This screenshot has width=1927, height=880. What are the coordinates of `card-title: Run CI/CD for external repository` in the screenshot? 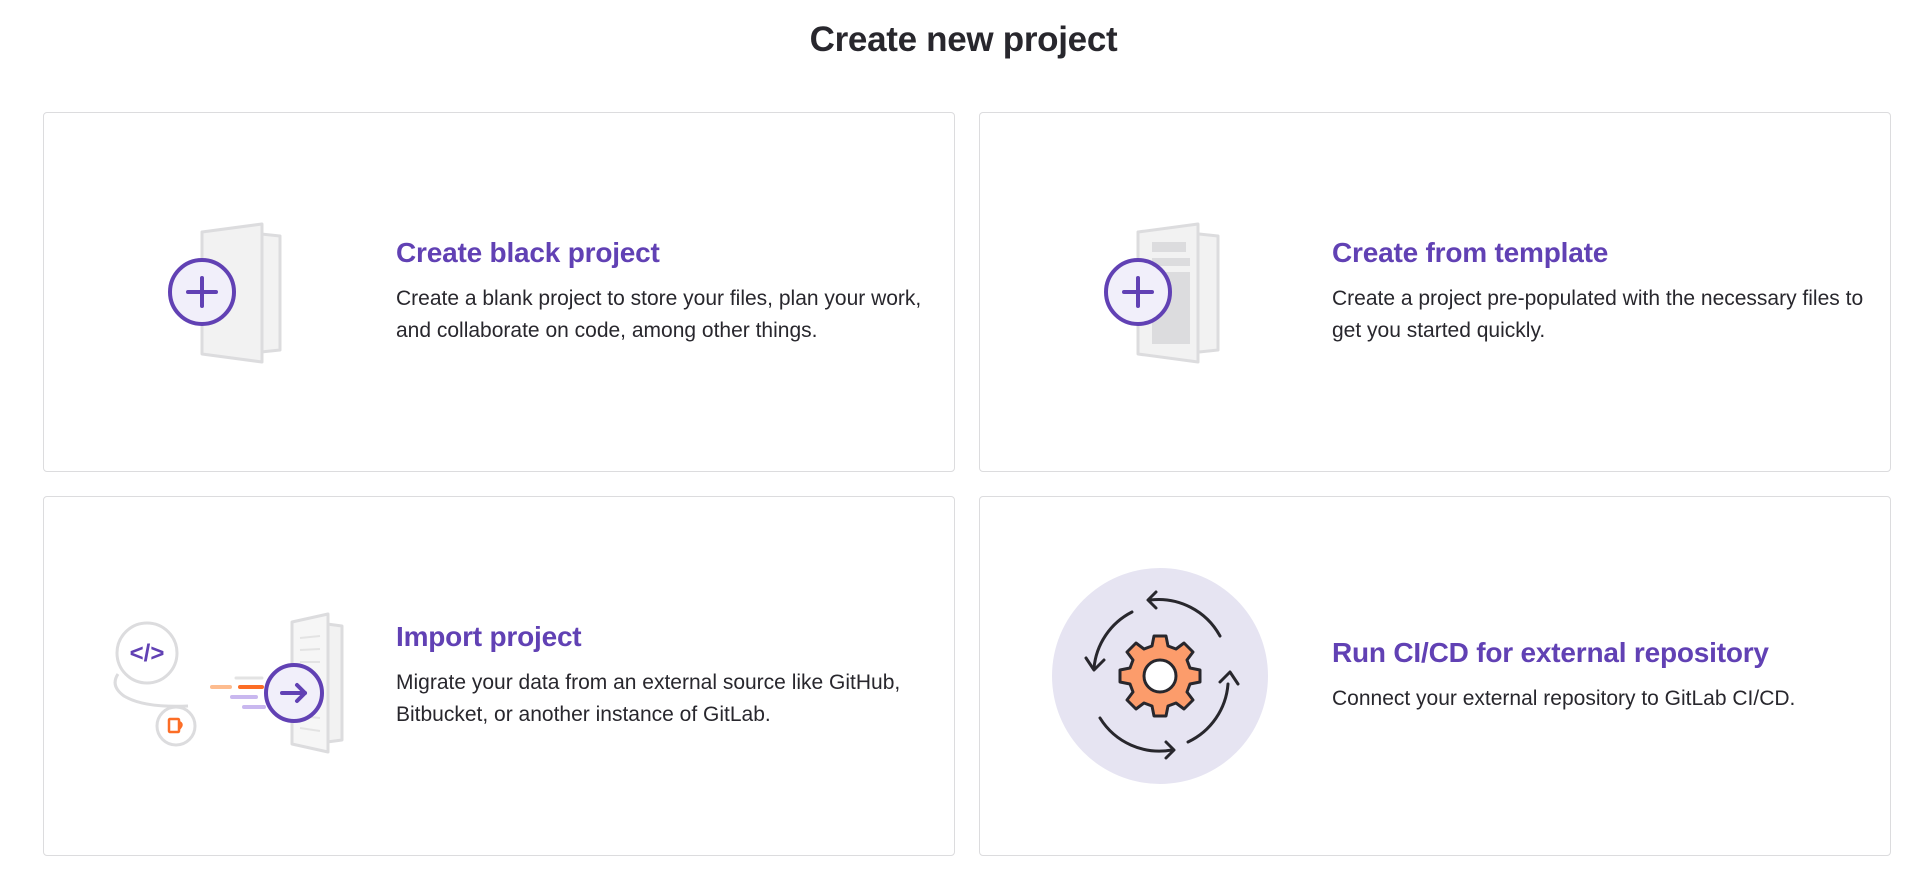 It's located at (1603, 653).